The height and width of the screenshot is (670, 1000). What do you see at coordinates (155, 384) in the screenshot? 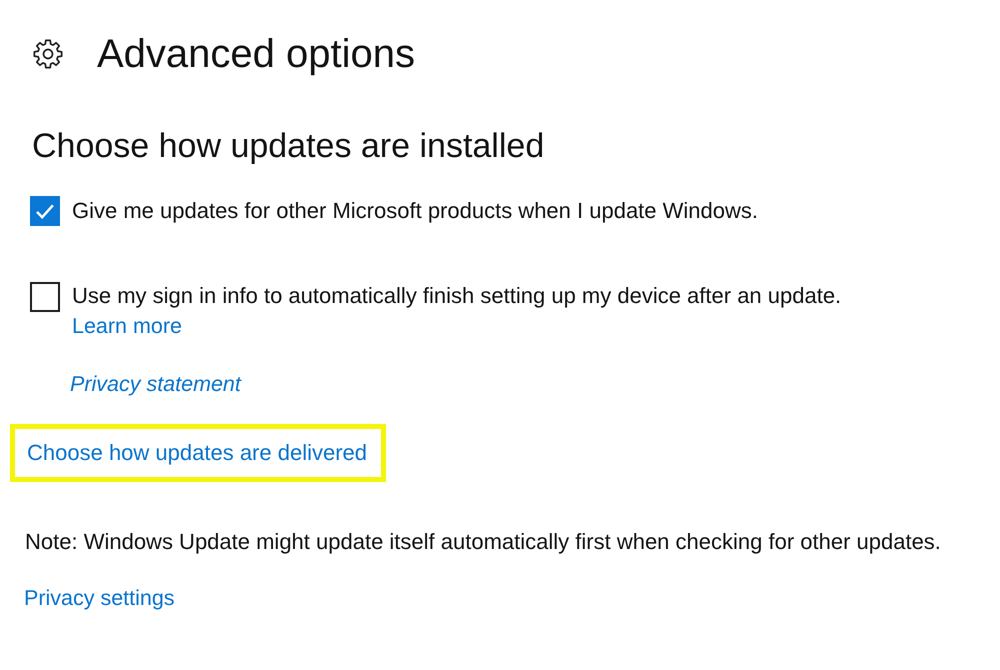
I see `privacy-statement-link: Privacy statement` at bounding box center [155, 384].